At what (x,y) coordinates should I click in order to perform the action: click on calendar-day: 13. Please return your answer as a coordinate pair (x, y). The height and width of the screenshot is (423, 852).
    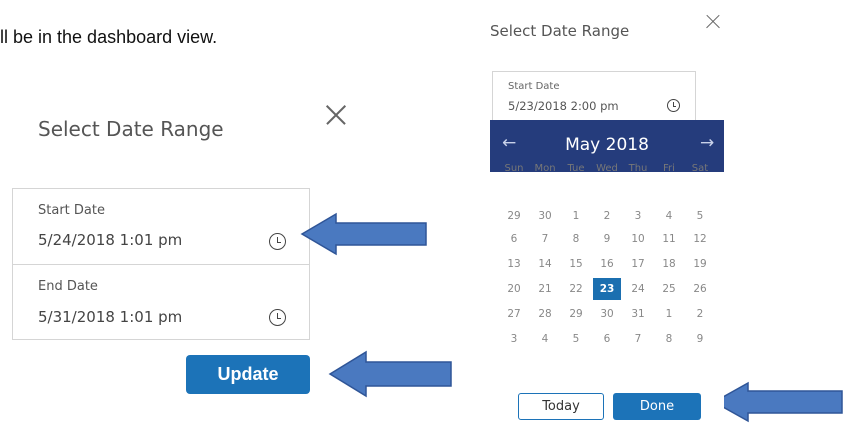
    Looking at the image, I should click on (514, 264).